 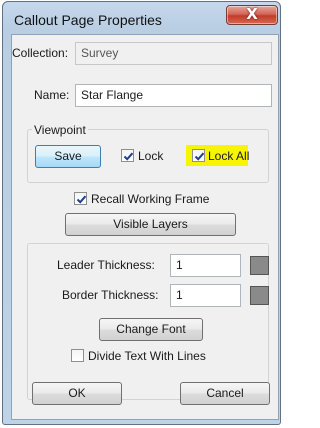 I want to click on name-label: Name:, so click(x=52, y=95).